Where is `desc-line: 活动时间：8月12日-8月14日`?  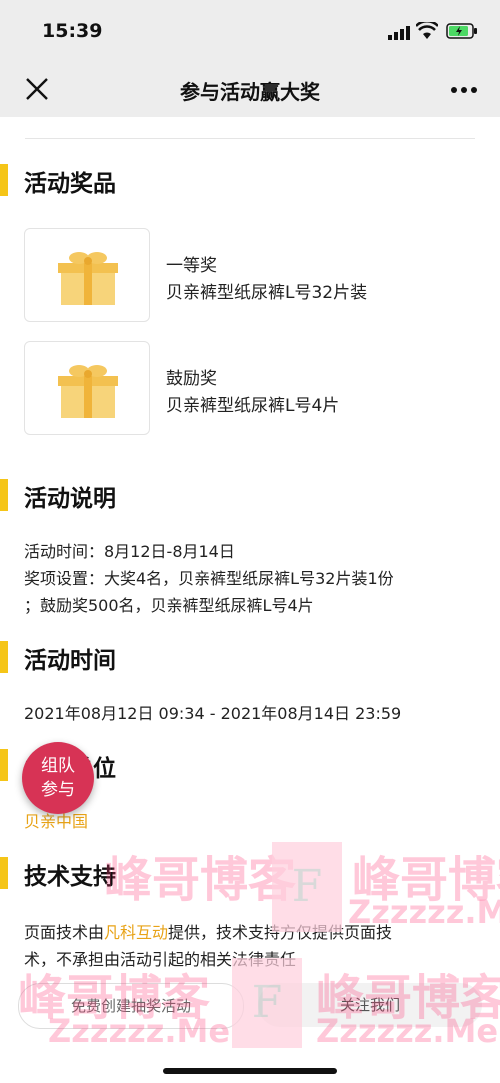
desc-line: 活动时间：8月12日-8月14日 is located at coordinates (129, 551).